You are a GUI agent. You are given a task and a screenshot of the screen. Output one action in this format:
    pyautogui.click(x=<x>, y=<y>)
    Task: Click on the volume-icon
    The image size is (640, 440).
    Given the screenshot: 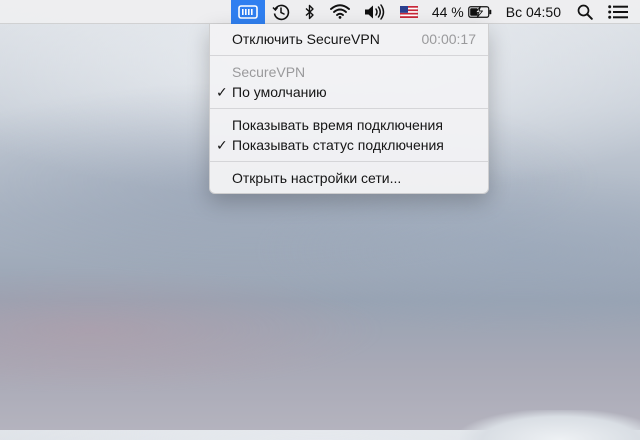 What is the action you would take?
    pyautogui.click(x=375, y=11)
    